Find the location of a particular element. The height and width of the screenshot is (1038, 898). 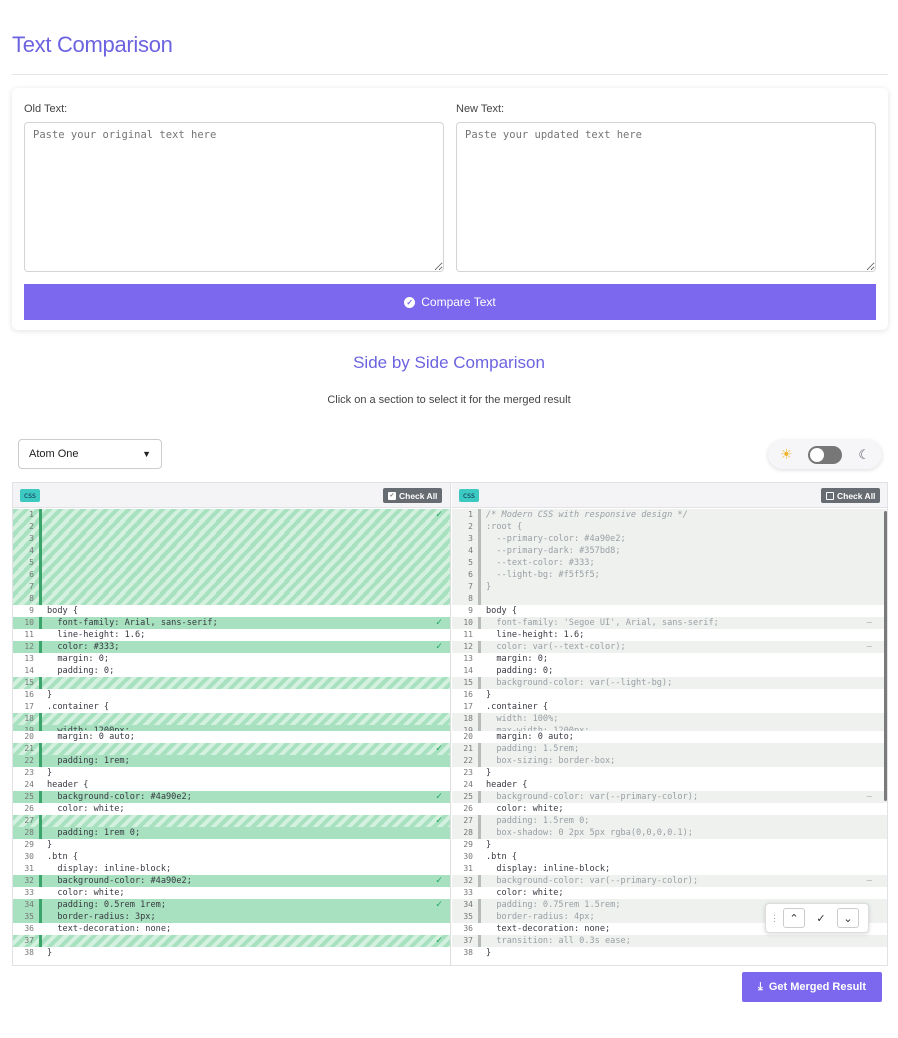

right-check-all-button: Check All is located at coordinates (851, 495).